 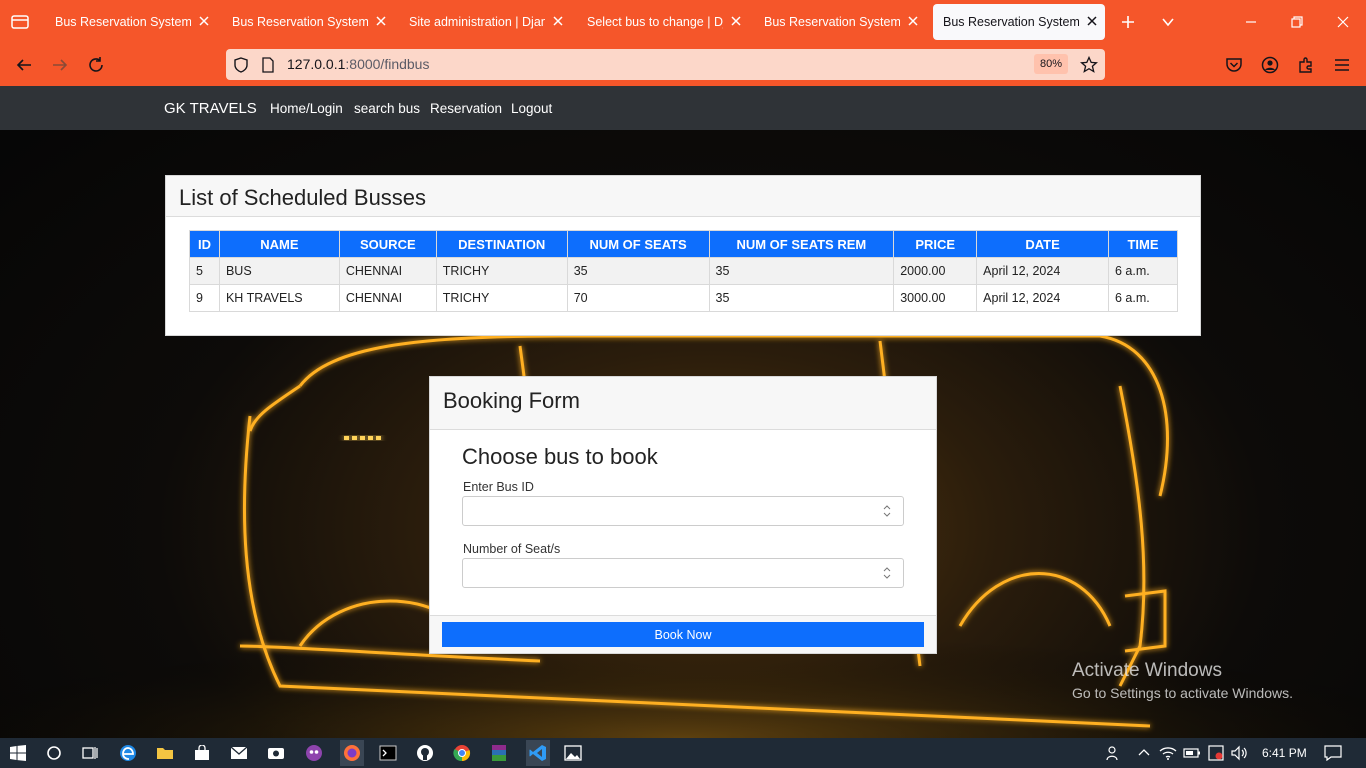 I want to click on site-brand: GK TRAVELS, so click(x=210, y=108).